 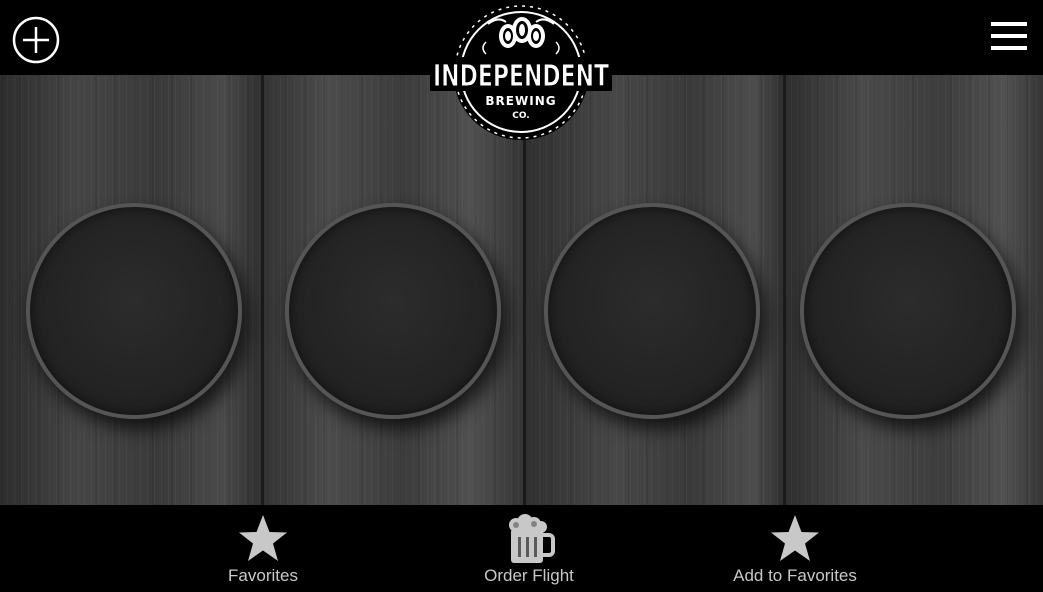 I want to click on order-flight-button: Order Flight, so click(x=529, y=548).